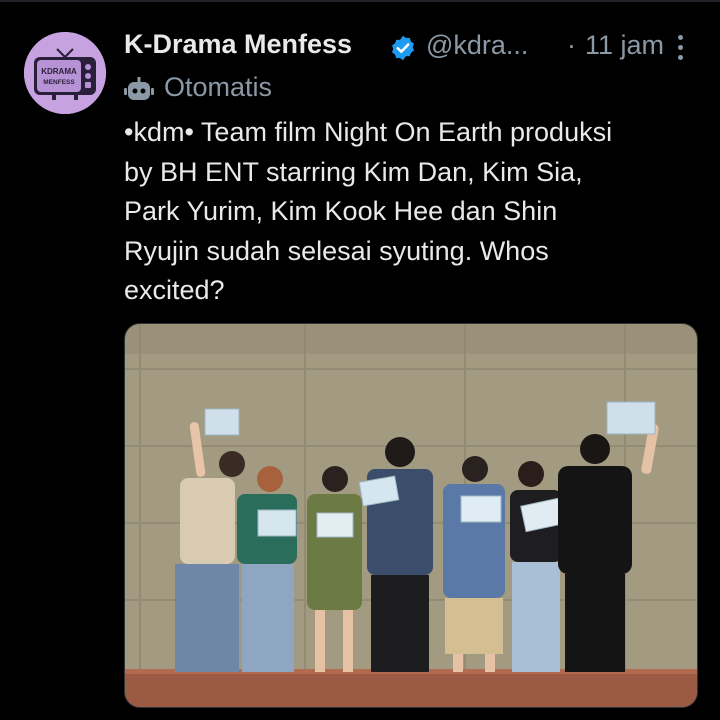 Image resolution: width=720 pixels, height=720 pixels. I want to click on avatar-logo-text-2: MENFESS, so click(59, 82).